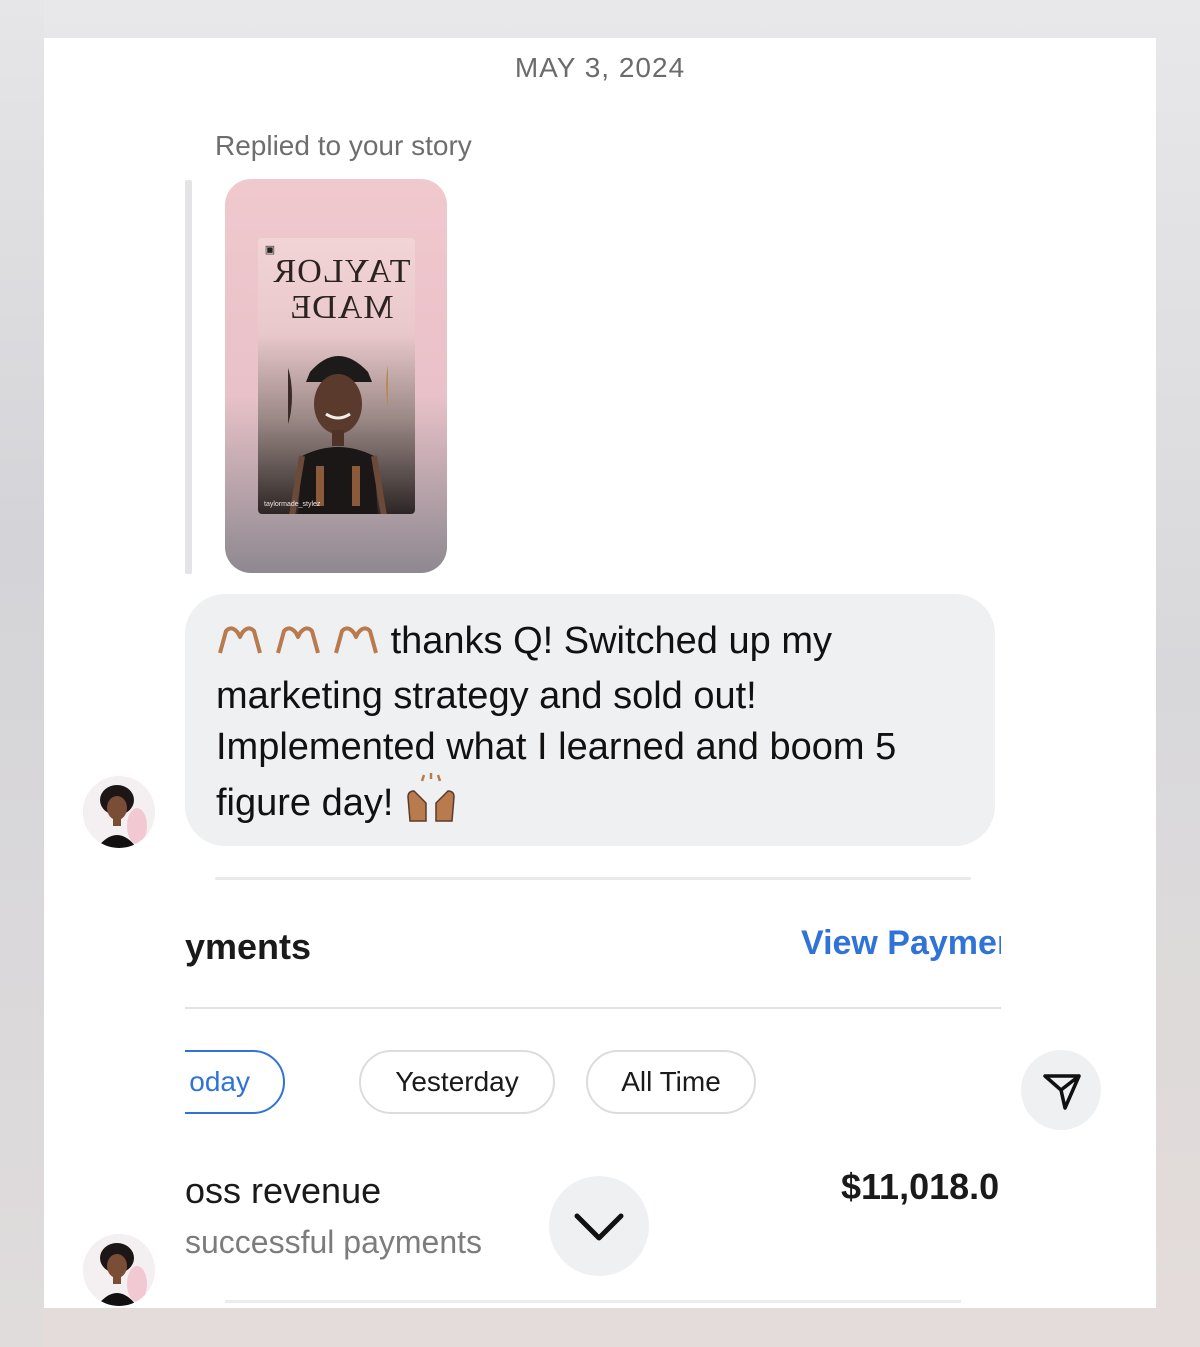 The width and height of the screenshot is (1200, 1347). What do you see at coordinates (305, 803) in the screenshot?
I see `message-line4: figure day!` at bounding box center [305, 803].